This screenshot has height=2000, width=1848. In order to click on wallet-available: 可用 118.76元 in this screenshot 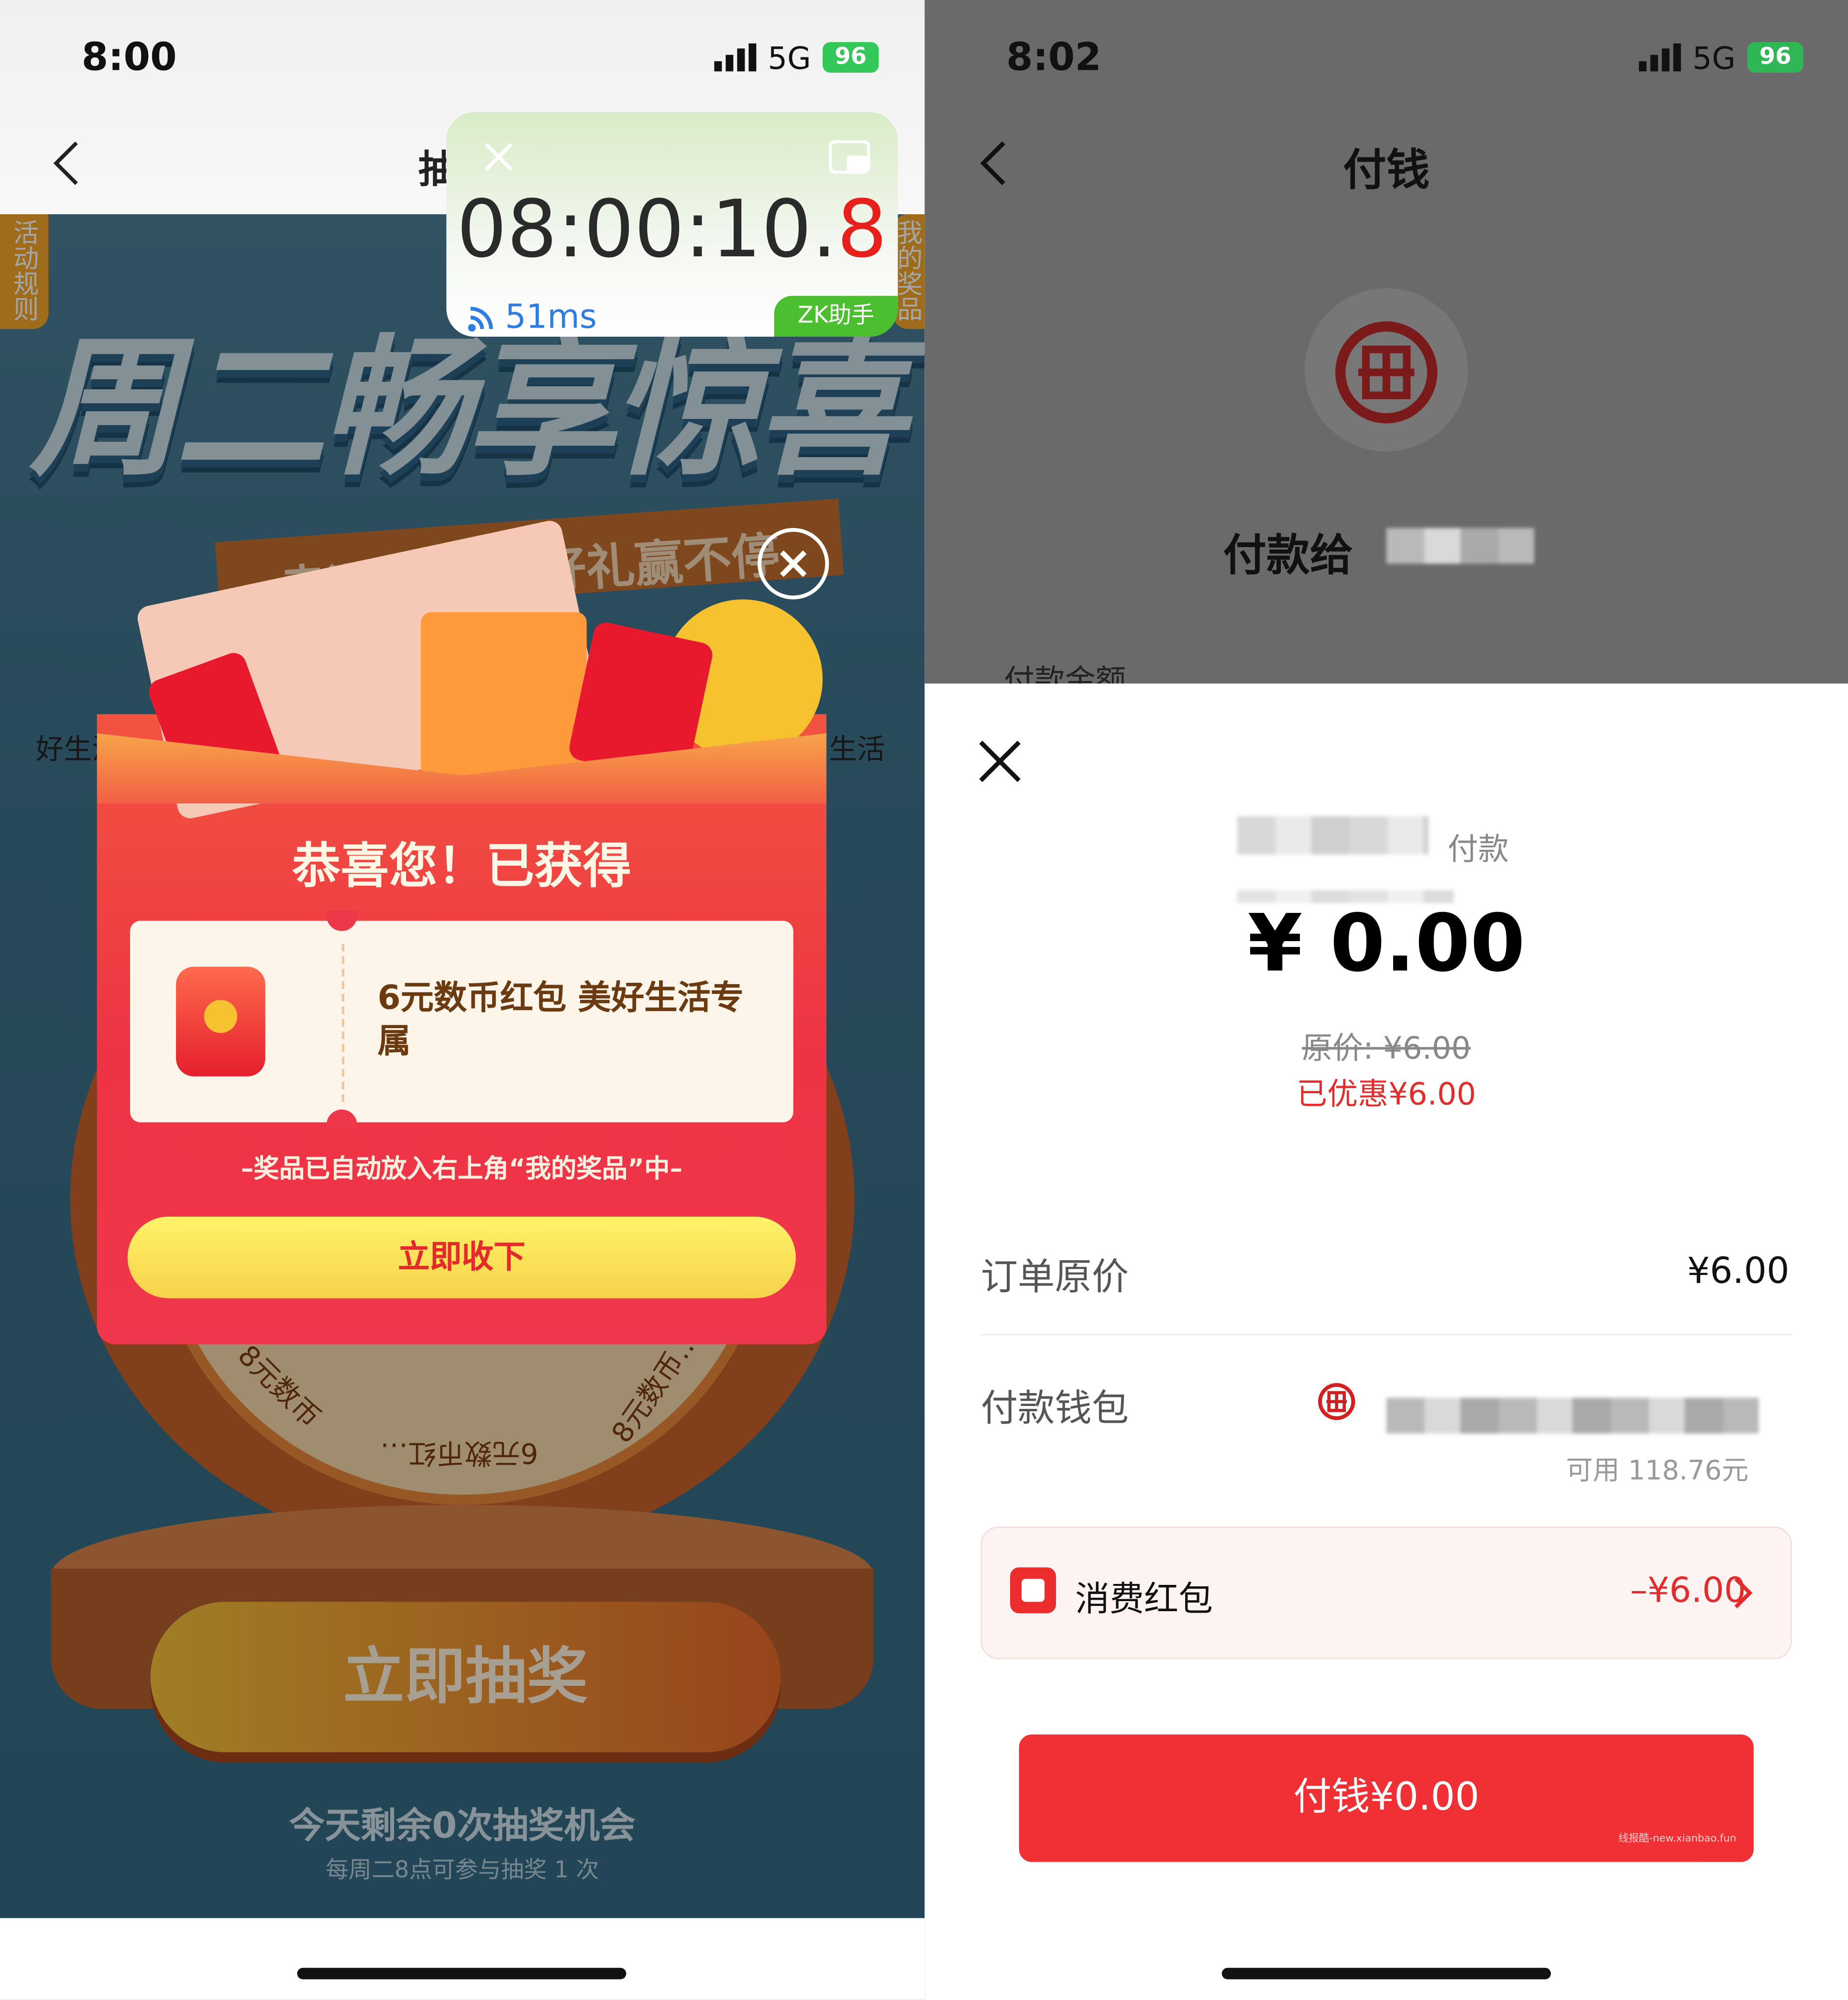, I will do `click(1657, 1470)`.